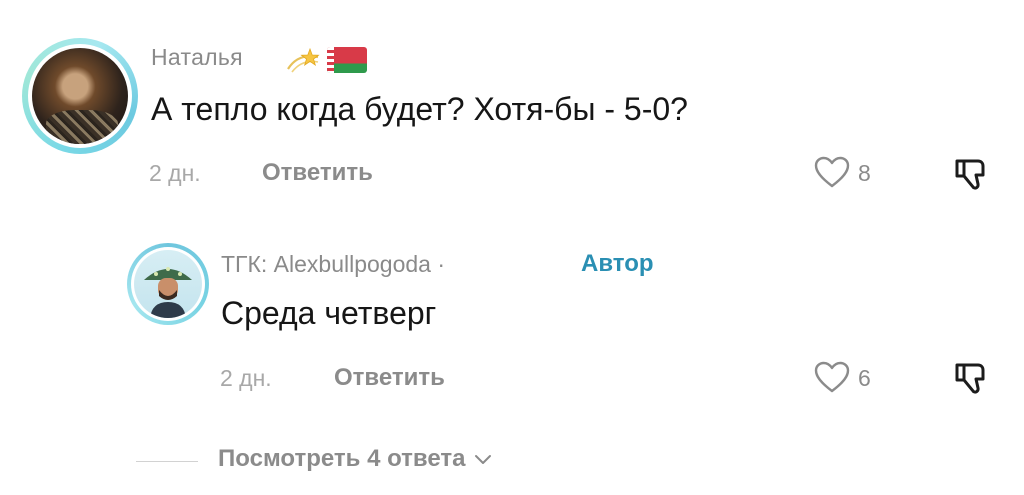  I want to click on comment-text: Среда четверг, so click(329, 313).